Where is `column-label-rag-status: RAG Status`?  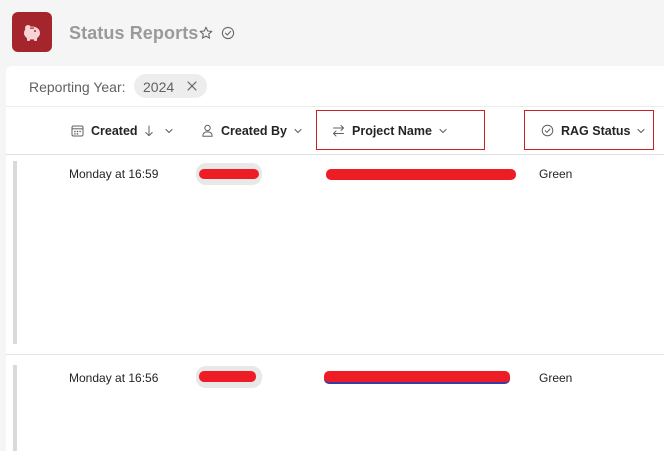 column-label-rag-status: RAG Status is located at coordinates (596, 130).